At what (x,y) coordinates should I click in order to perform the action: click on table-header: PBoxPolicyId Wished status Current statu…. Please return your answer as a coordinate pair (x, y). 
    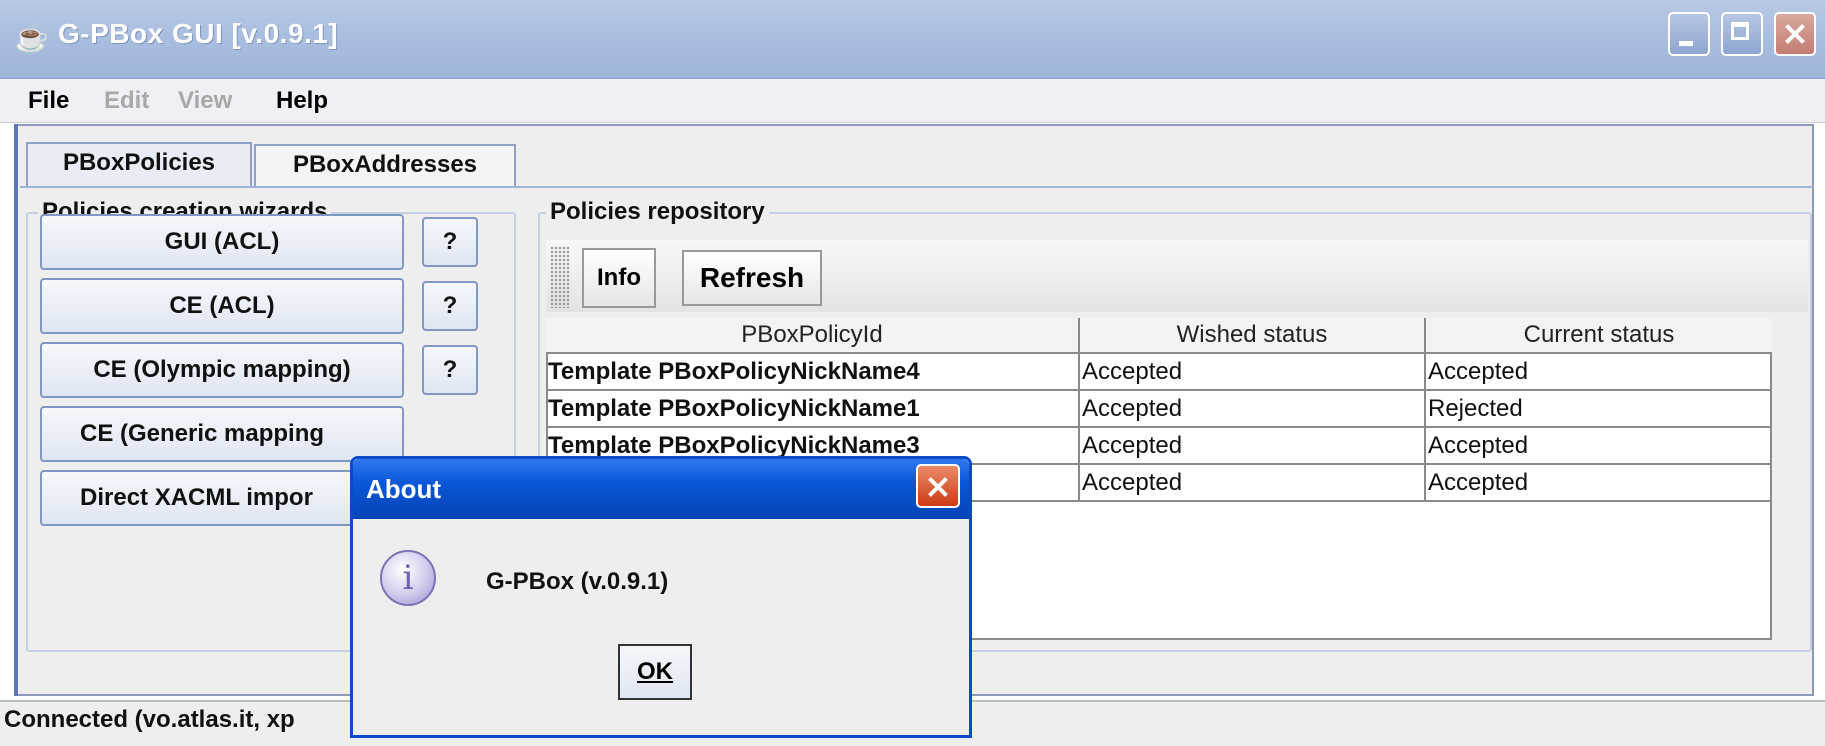
    Looking at the image, I should click on (1159, 336).